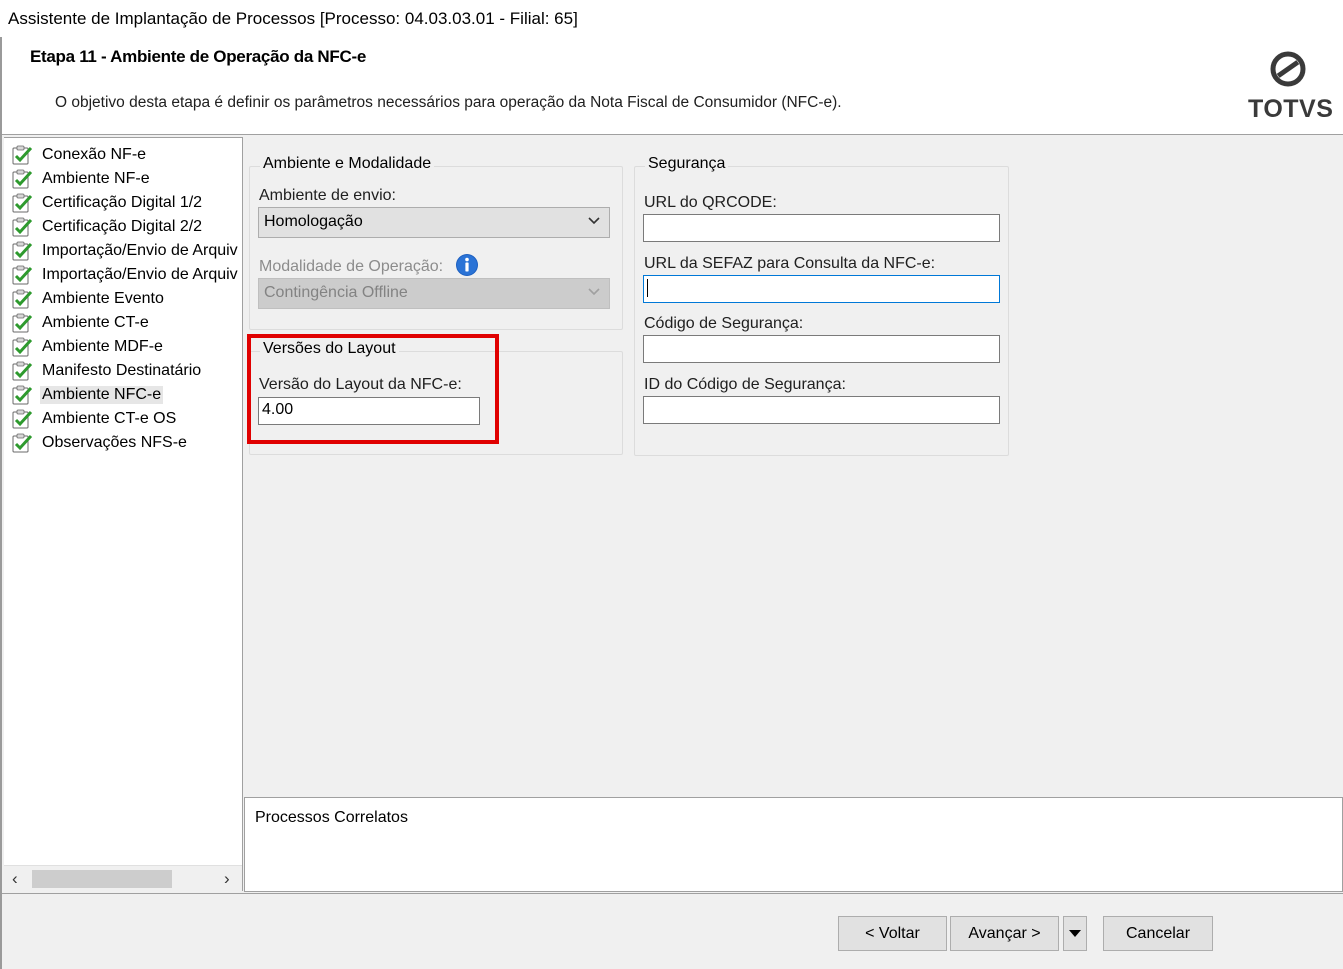 Image resolution: width=1343 pixels, height=969 pixels. I want to click on sefaz-url-input, so click(821, 289).